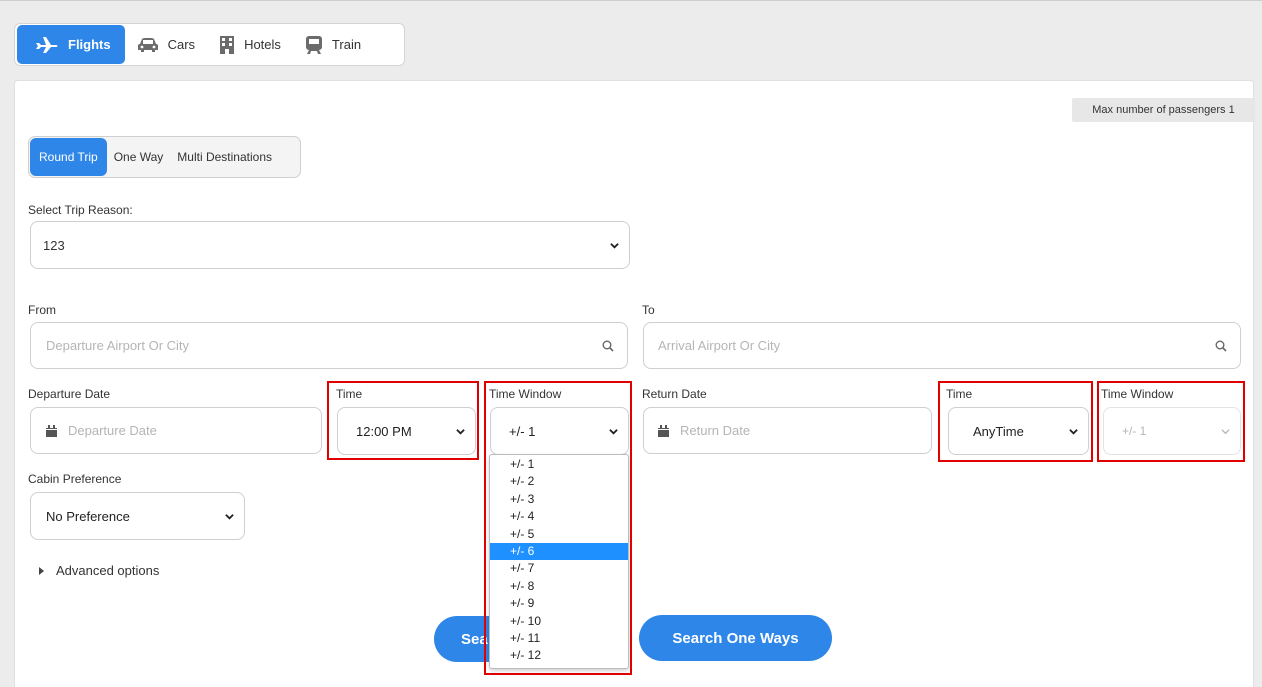 This screenshot has width=1262, height=687. What do you see at coordinates (719, 345) in the screenshot?
I see `to-placeholder: Arrival Airport Or City` at bounding box center [719, 345].